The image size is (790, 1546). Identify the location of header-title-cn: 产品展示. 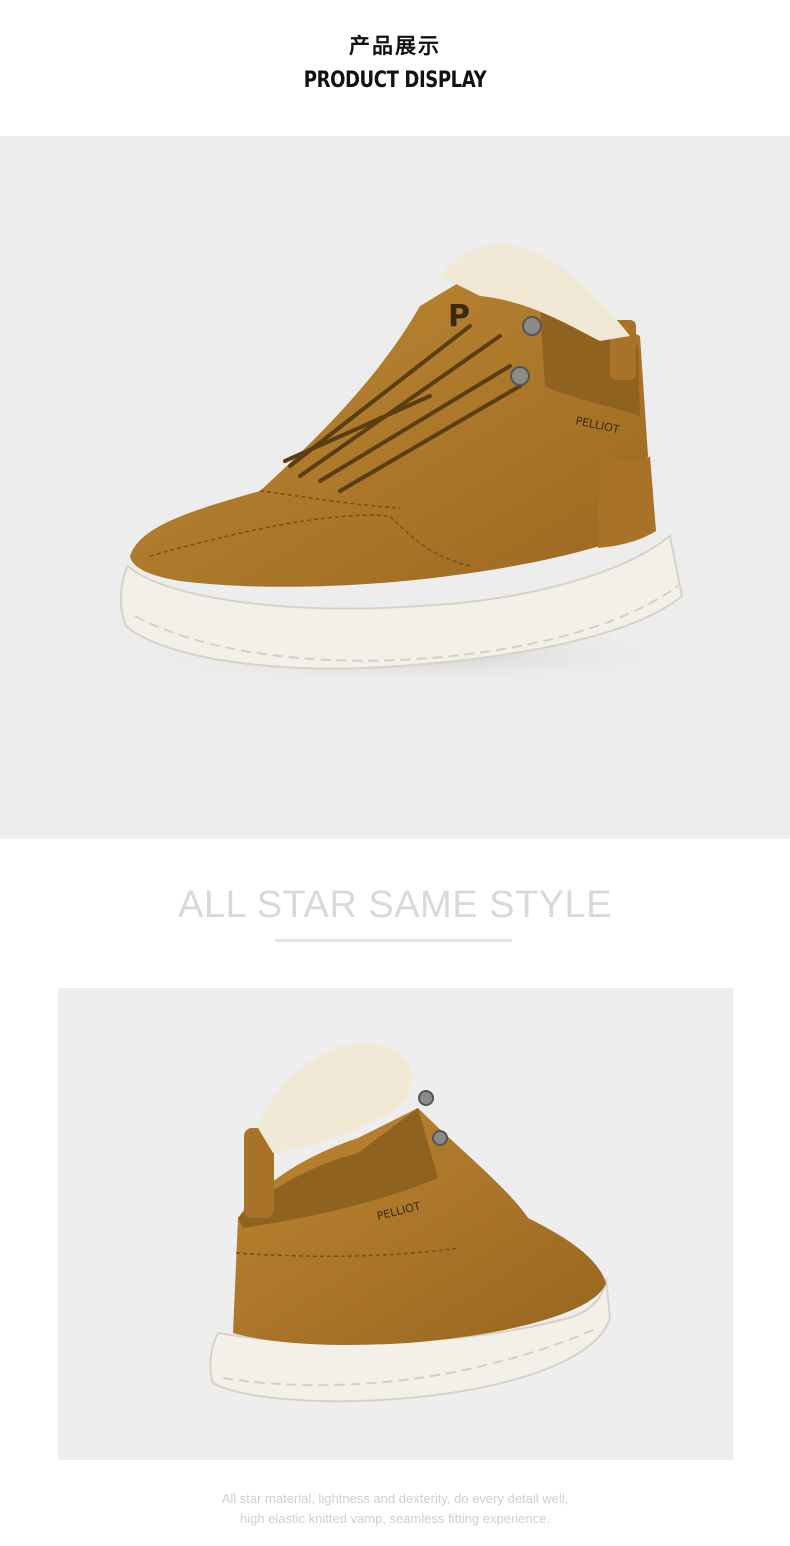
(395, 46).